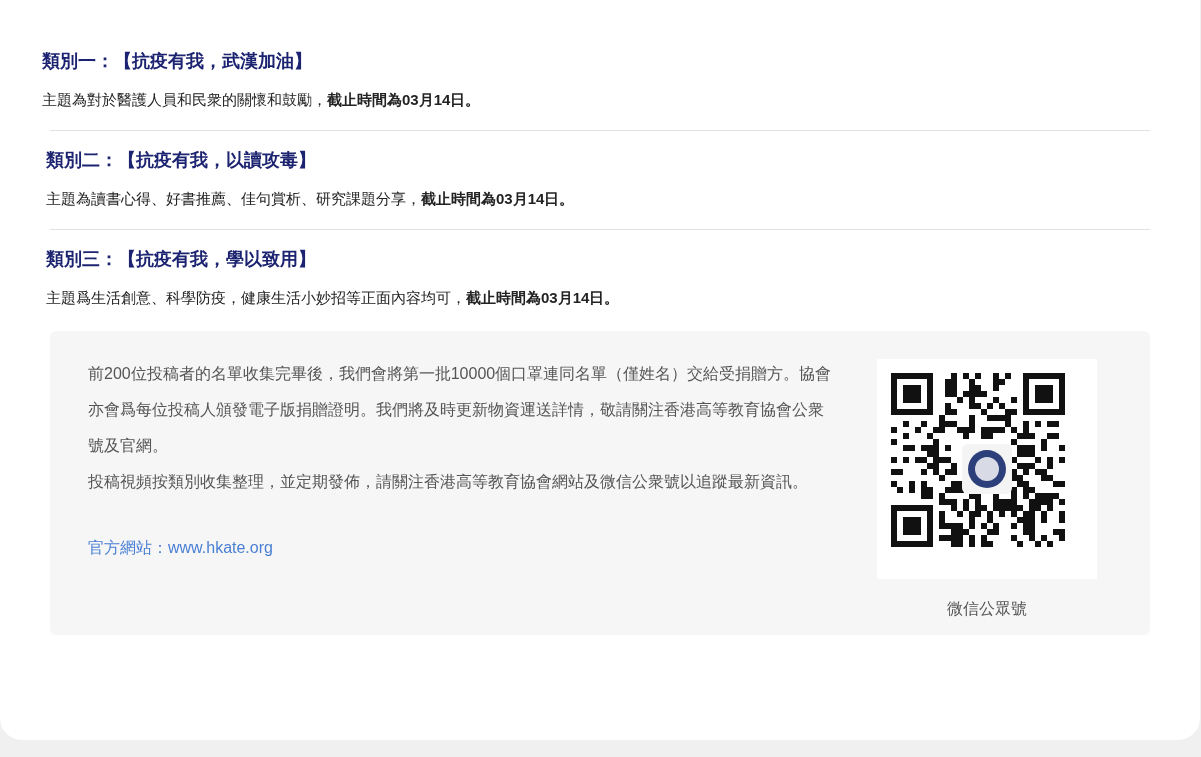  What do you see at coordinates (177, 61) in the screenshot?
I see `category-title: 類別一：【抗疫有我，武漢加油】` at bounding box center [177, 61].